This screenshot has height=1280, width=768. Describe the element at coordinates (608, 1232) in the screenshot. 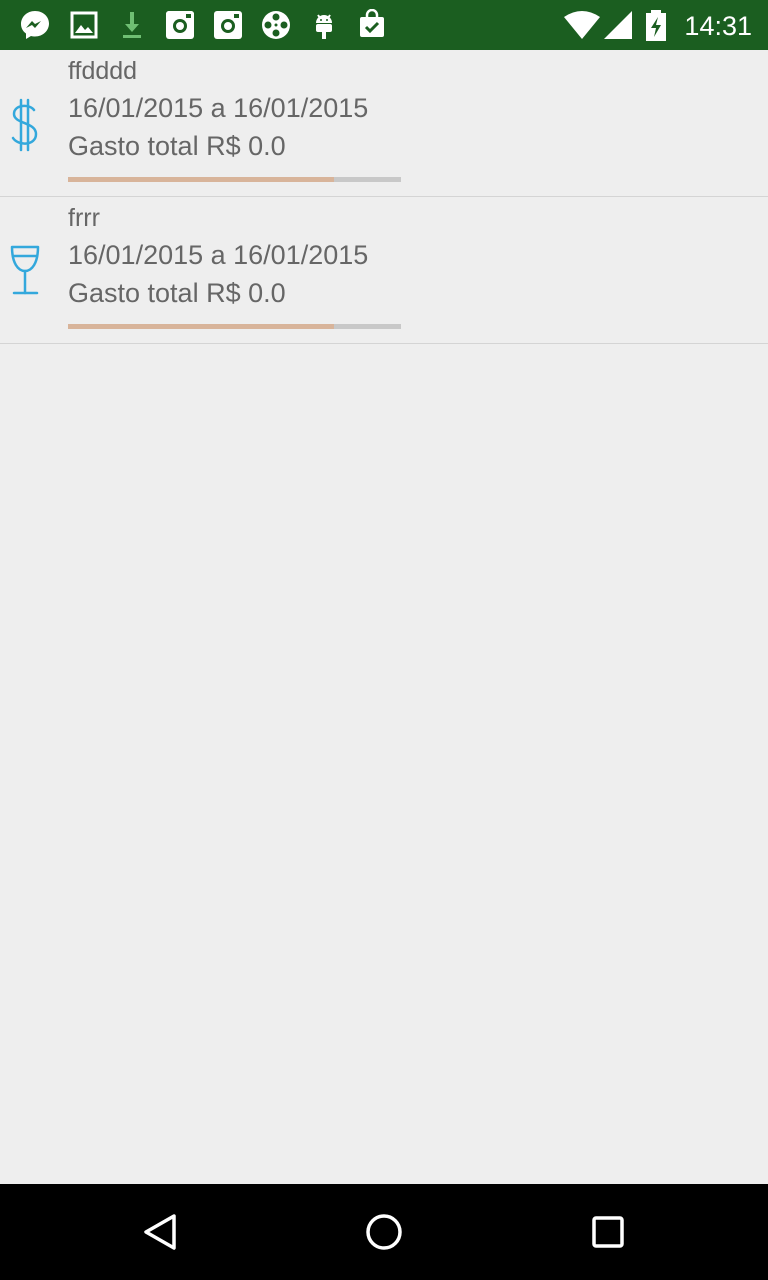

I see `recents-icon` at that location.